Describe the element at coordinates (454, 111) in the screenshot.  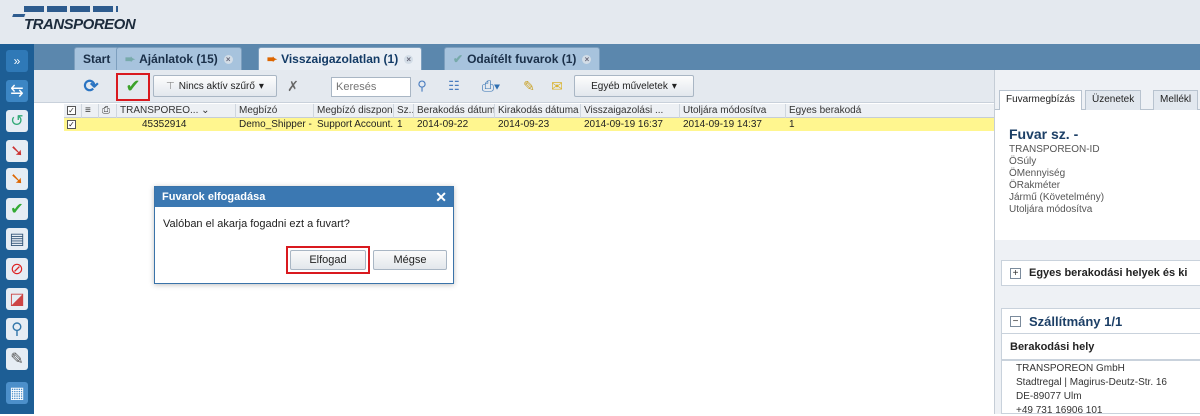
I see `column-header: Berakodás dátuma` at that location.